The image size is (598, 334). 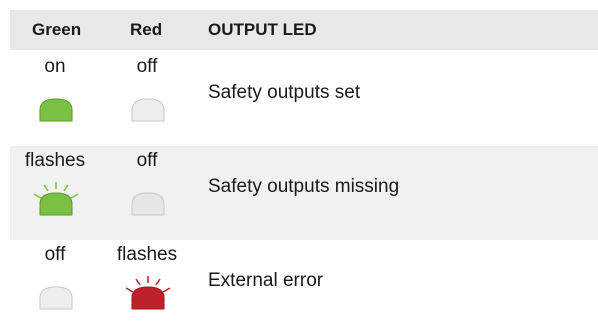 What do you see at coordinates (55, 66) in the screenshot?
I see `green-state-label: on` at bounding box center [55, 66].